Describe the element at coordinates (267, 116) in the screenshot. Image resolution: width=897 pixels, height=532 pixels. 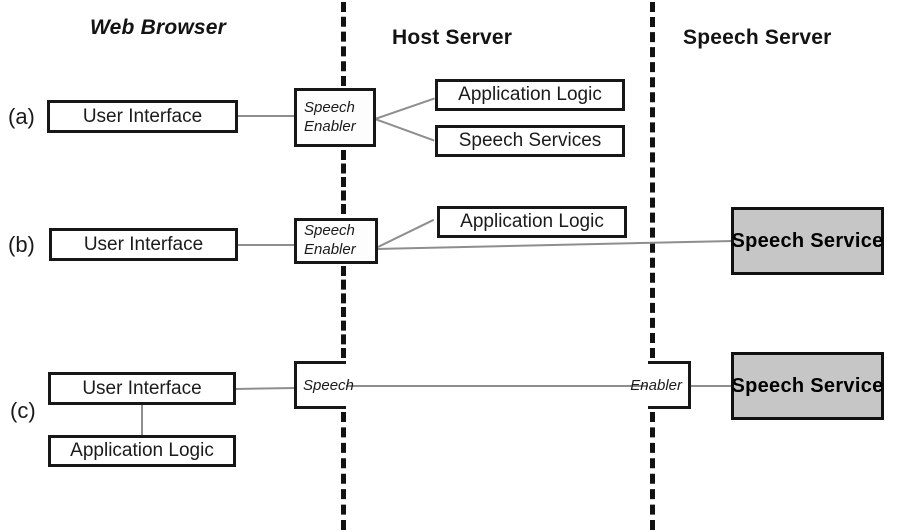
I see `connector-a-ui-to-enabler` at that location.